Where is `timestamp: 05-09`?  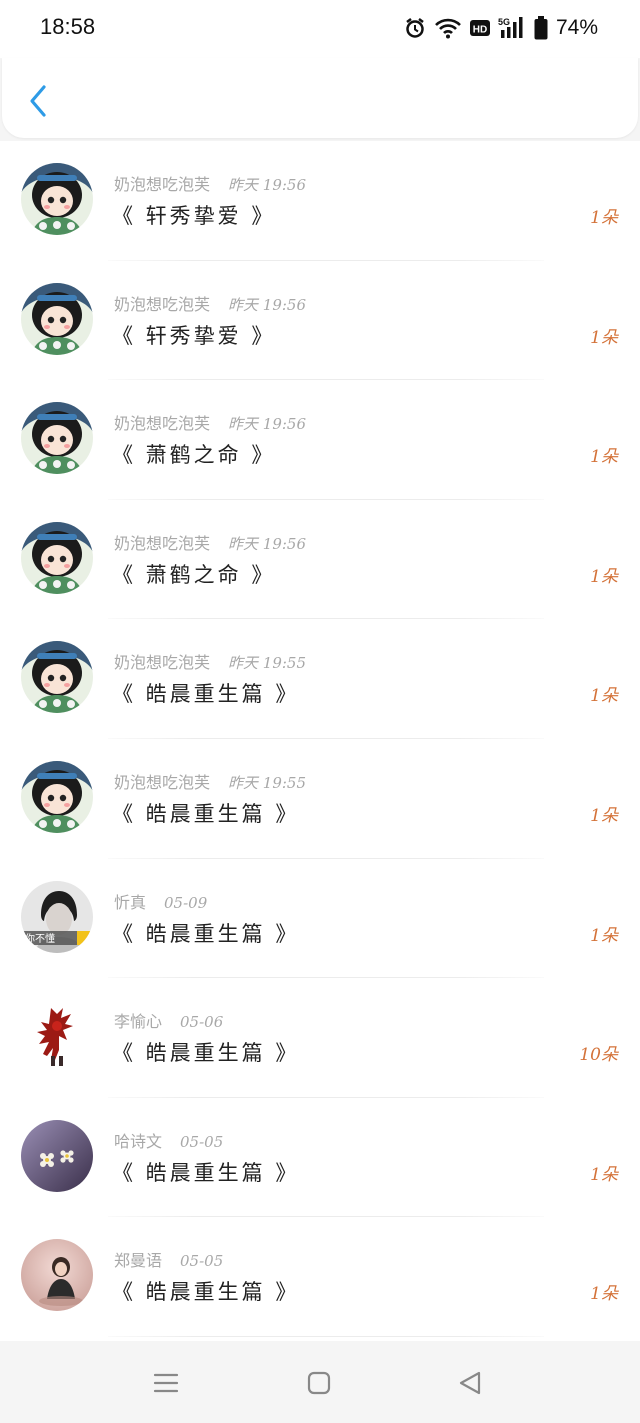
timestamp: 05-09 is located at coordinates (186, 902).